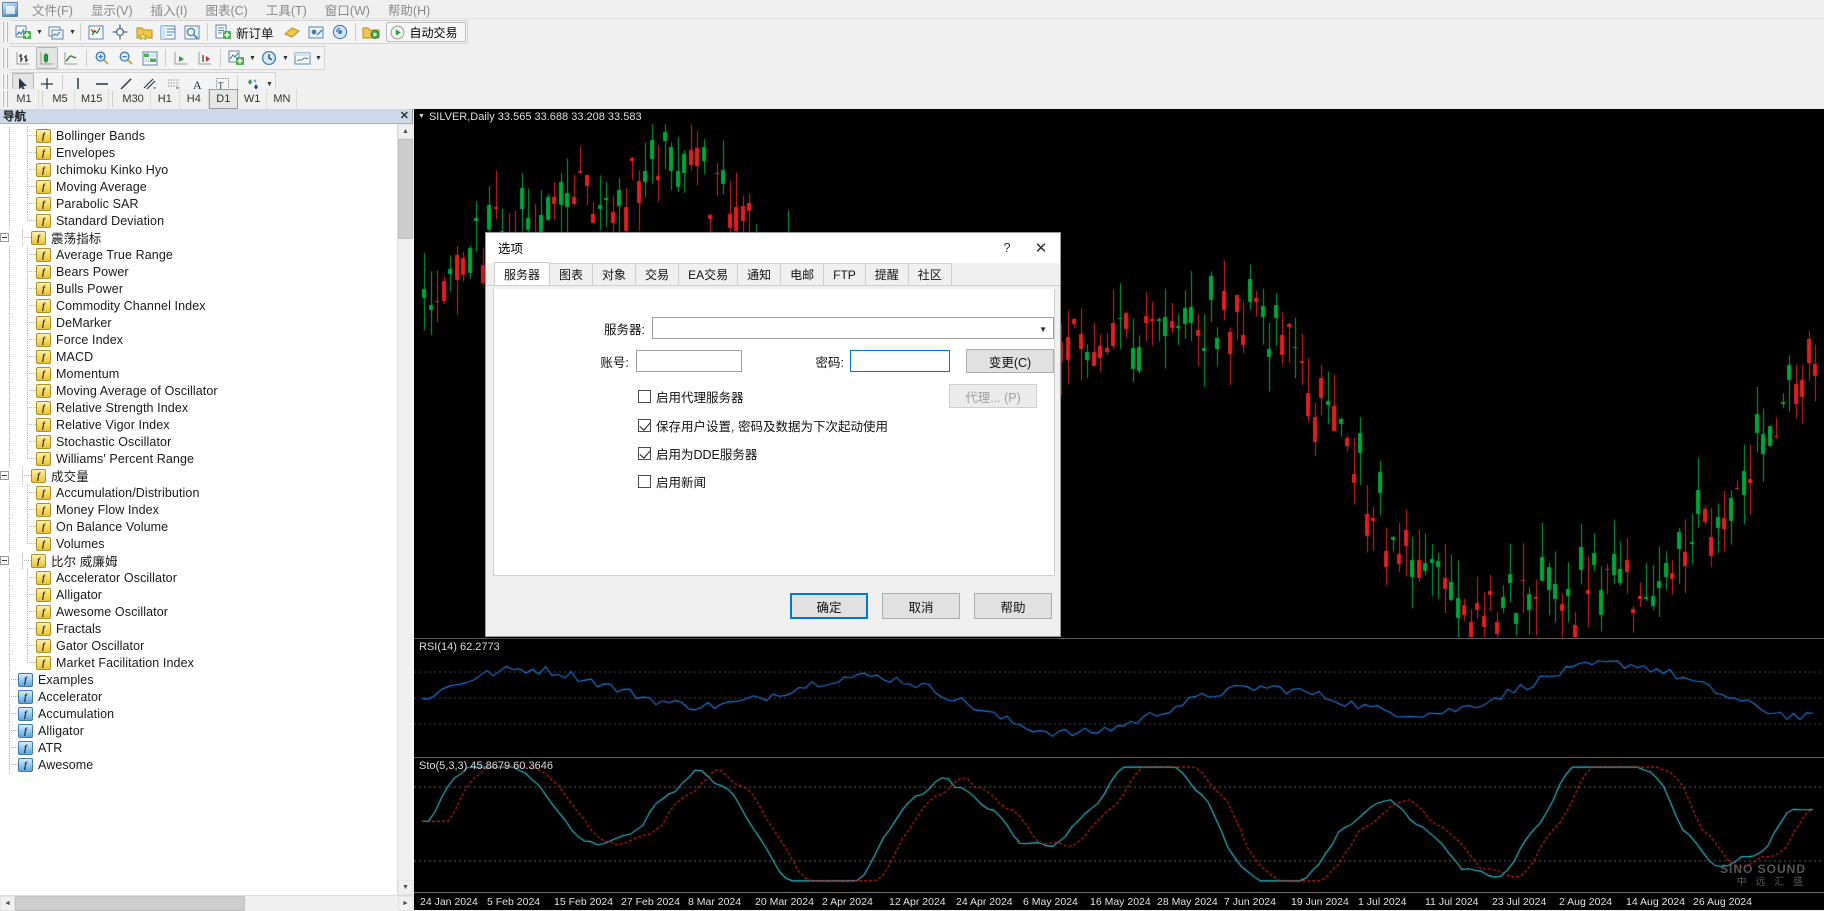 This screenshot has width=1824, height=911. I want to click on new-order-icon, so click(223, 32).